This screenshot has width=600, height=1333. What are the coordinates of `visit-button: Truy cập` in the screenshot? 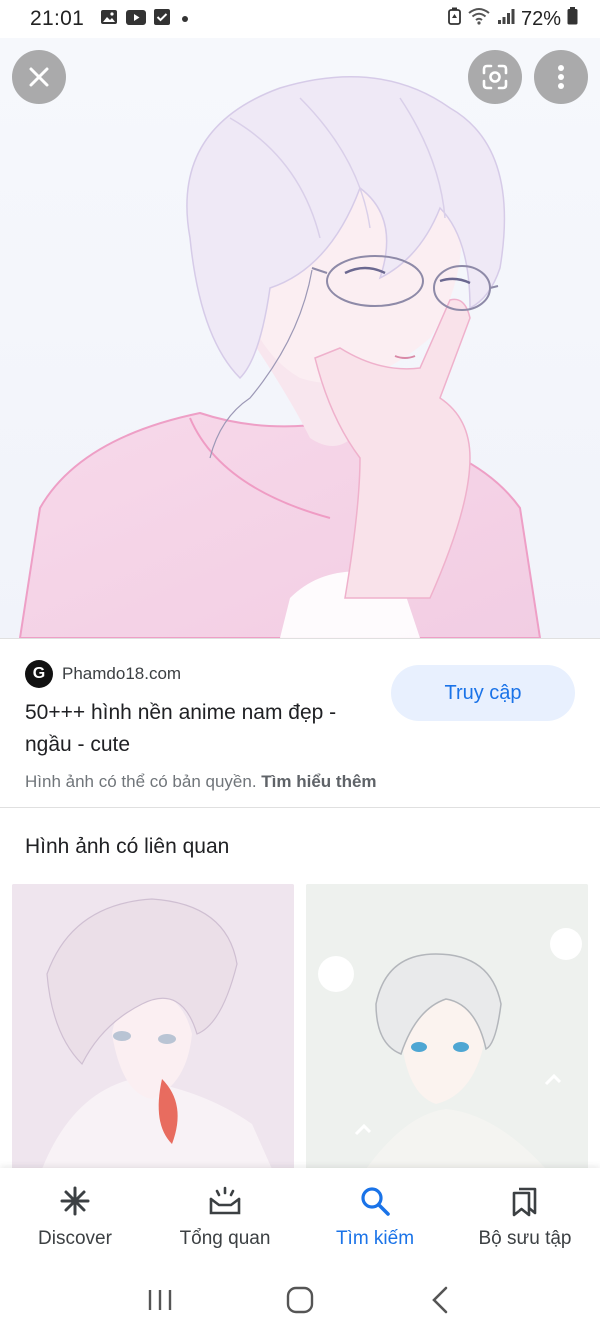 It's located at (483, 693).